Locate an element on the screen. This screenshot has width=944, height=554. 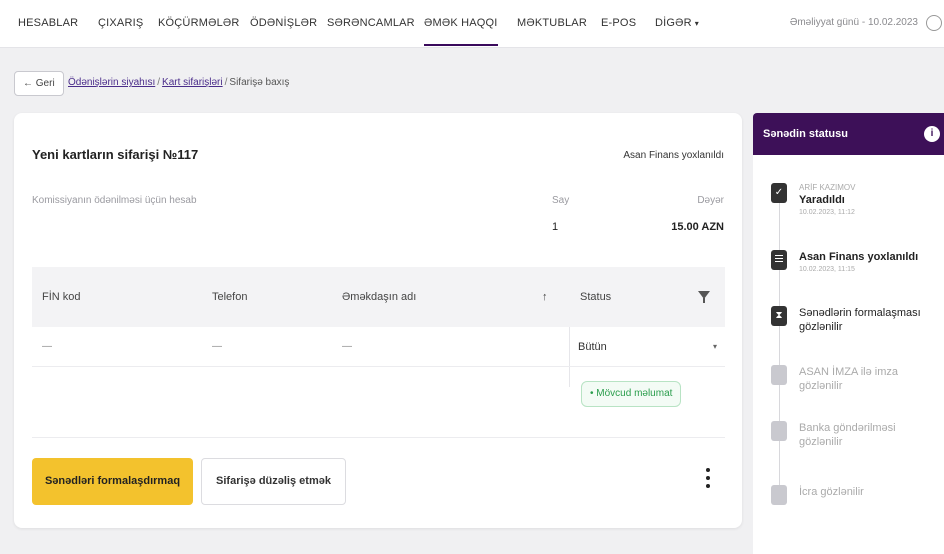
edit-order-button: Sifarişə düzəliş etmək is located at coordinates (273, 481).